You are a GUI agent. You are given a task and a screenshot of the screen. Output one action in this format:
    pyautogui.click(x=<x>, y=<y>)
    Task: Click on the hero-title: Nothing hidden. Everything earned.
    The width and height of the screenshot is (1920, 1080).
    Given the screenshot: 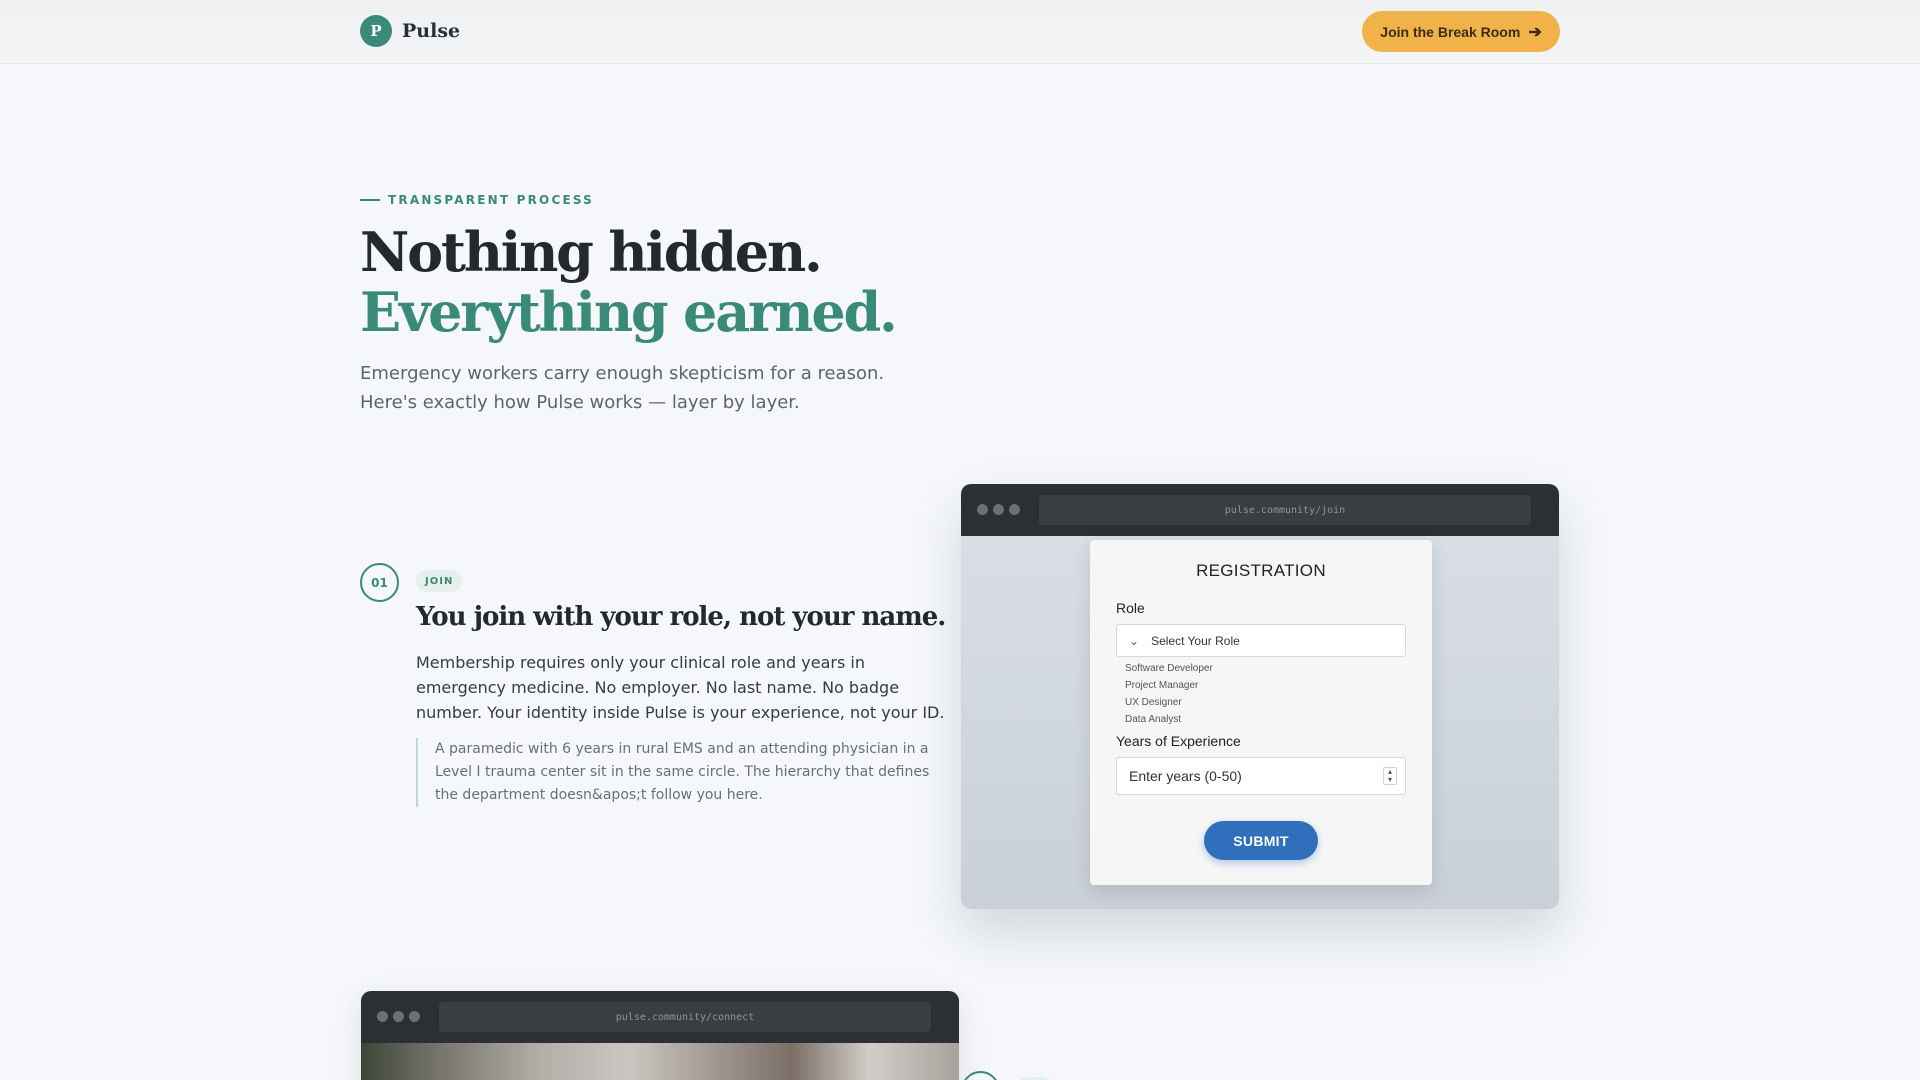 What is the action you would take?
    pyautogui.click(x=629, y=282)
    